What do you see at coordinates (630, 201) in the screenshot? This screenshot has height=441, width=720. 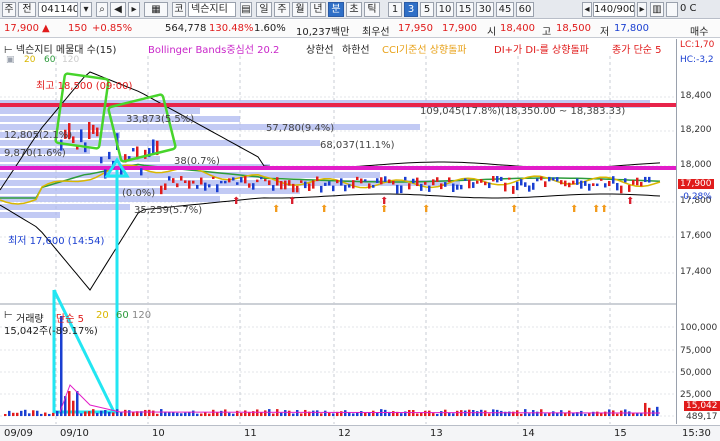 I see `di-signal-arrow: ⬆` at bounding box center [630, 201].